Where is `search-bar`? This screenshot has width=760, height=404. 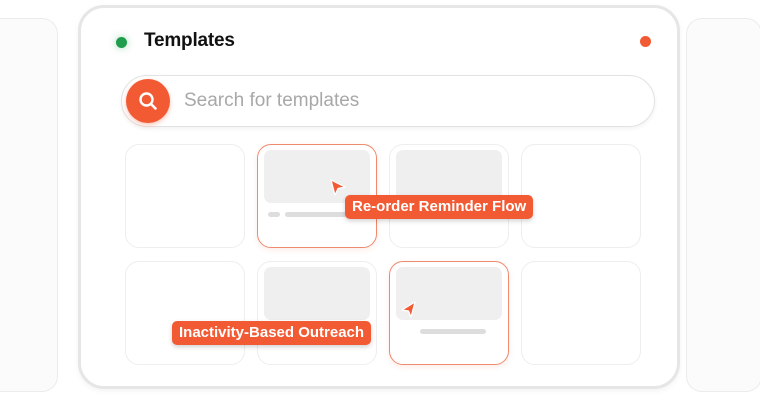
search-bar is located at coordinates (388, 101).